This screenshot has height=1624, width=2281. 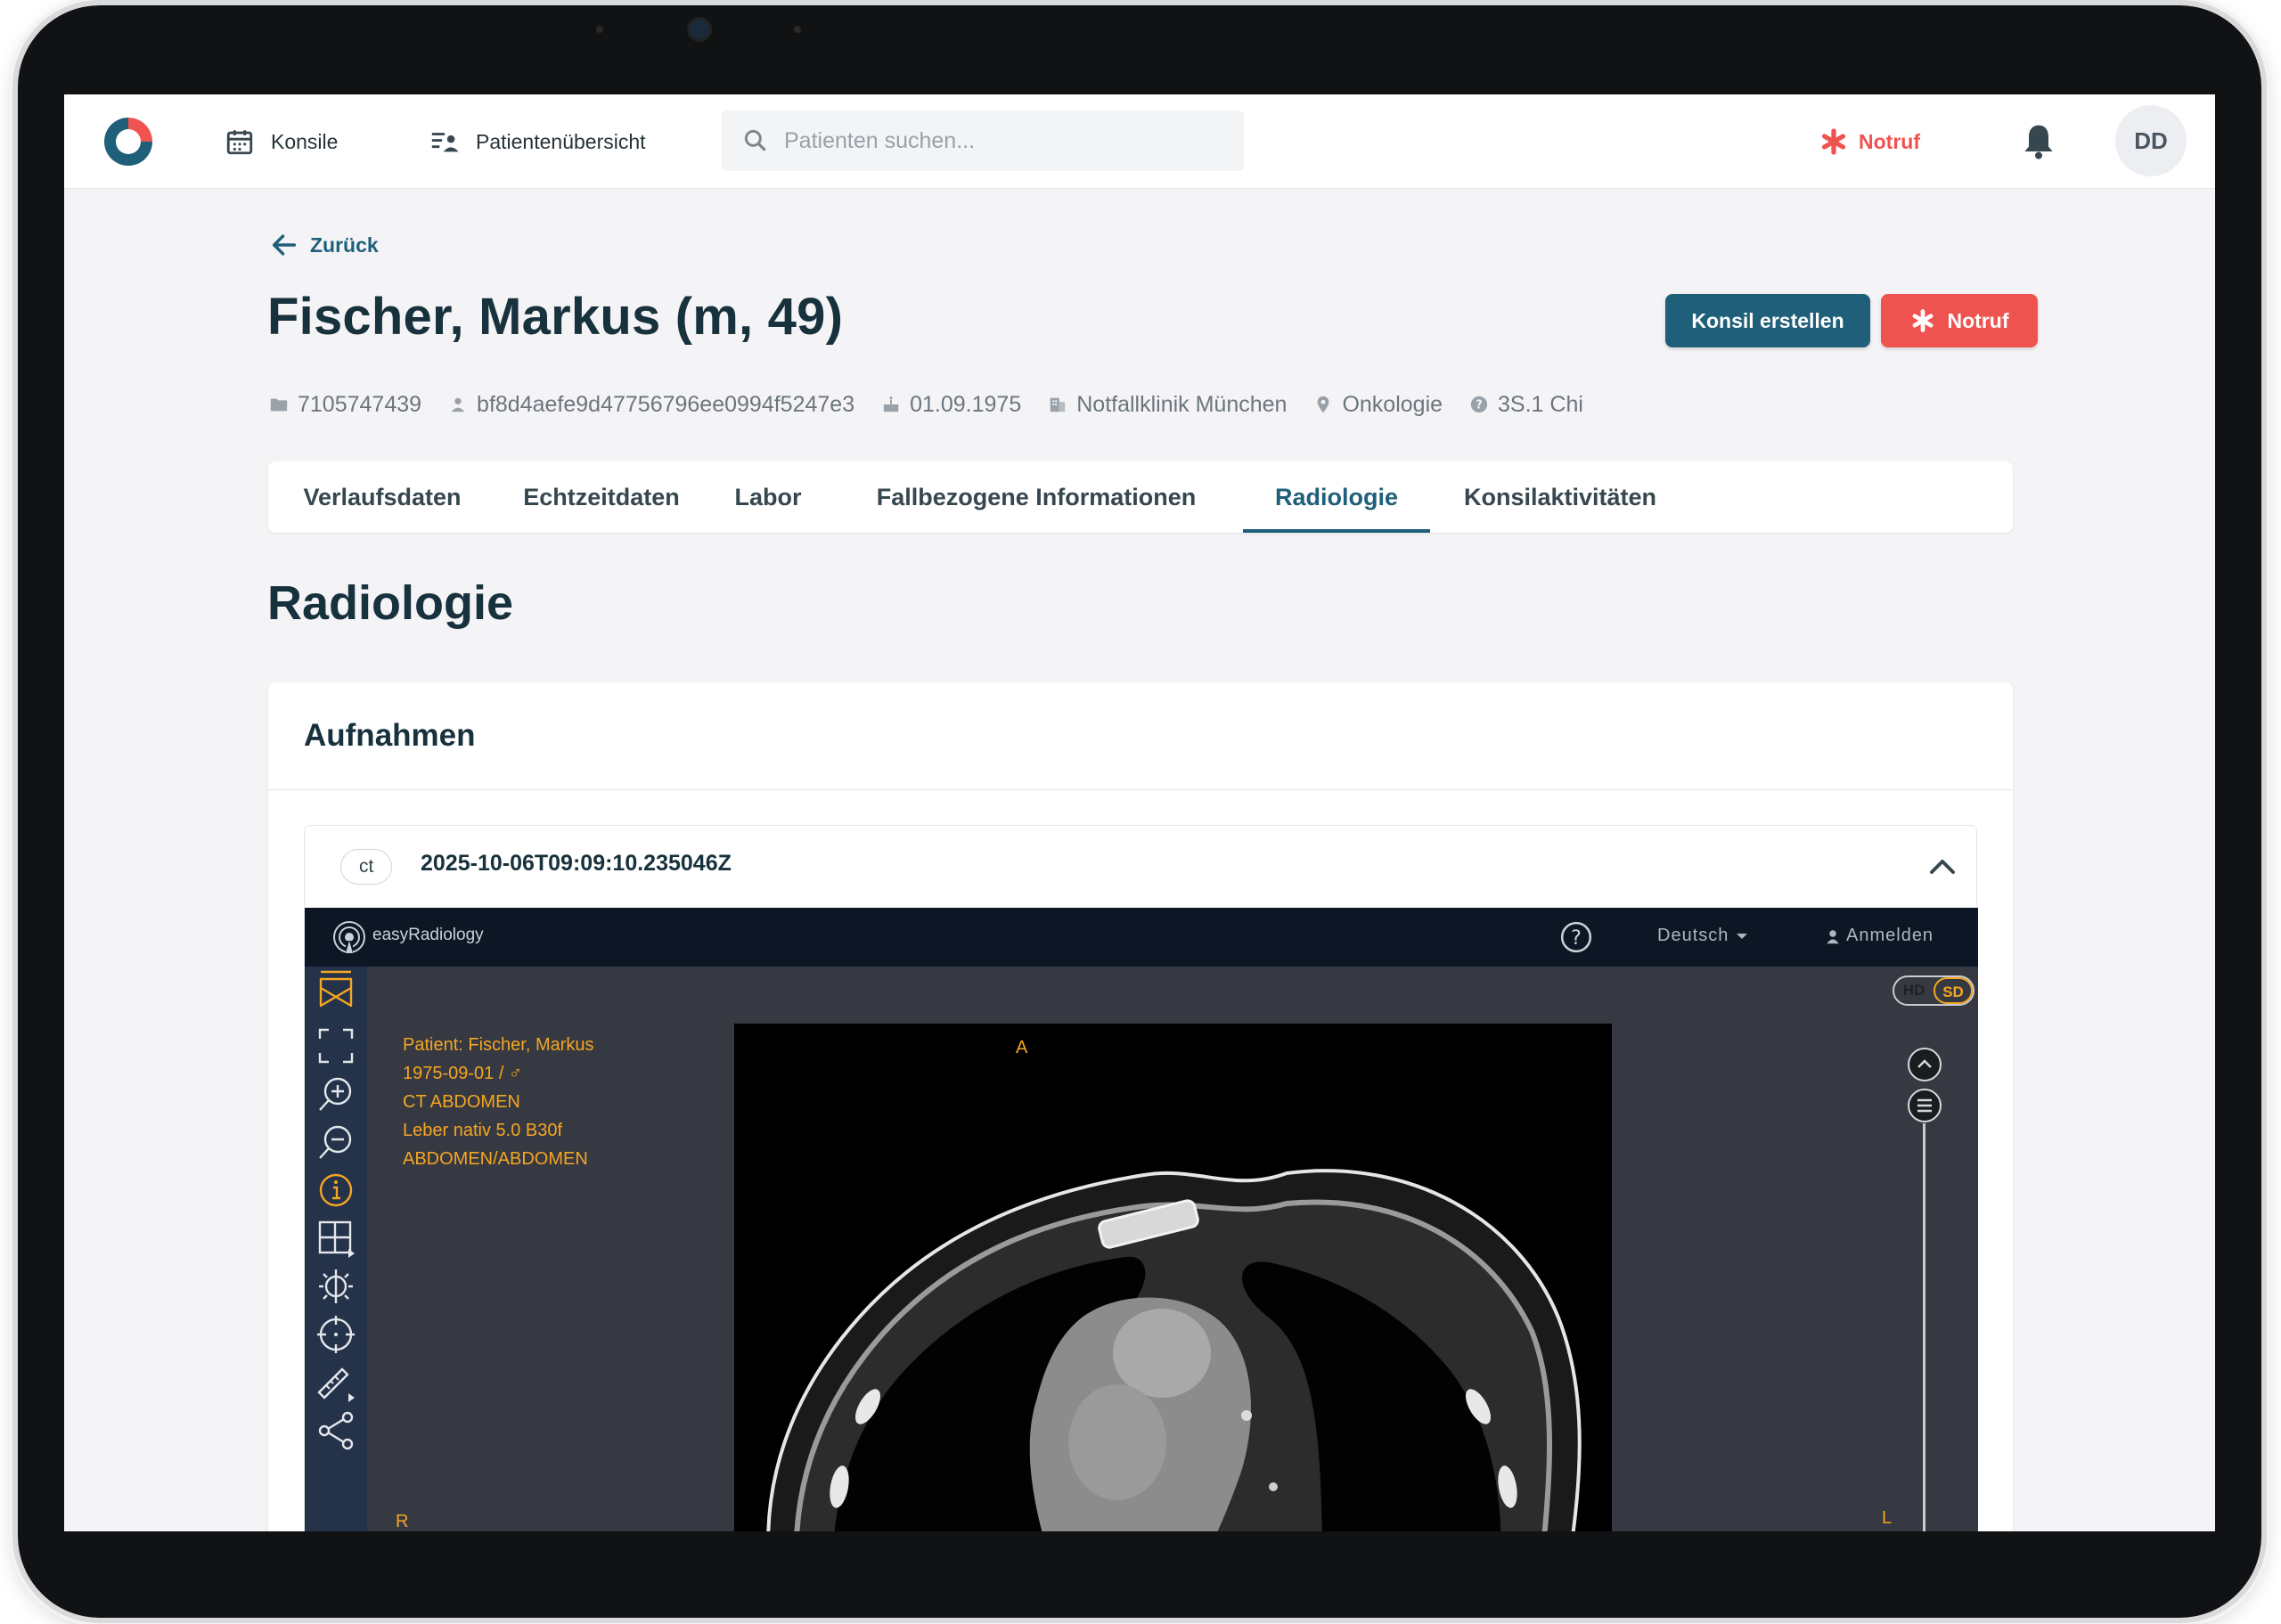 I want to click on info-icon, so click(x=335, y=1190).